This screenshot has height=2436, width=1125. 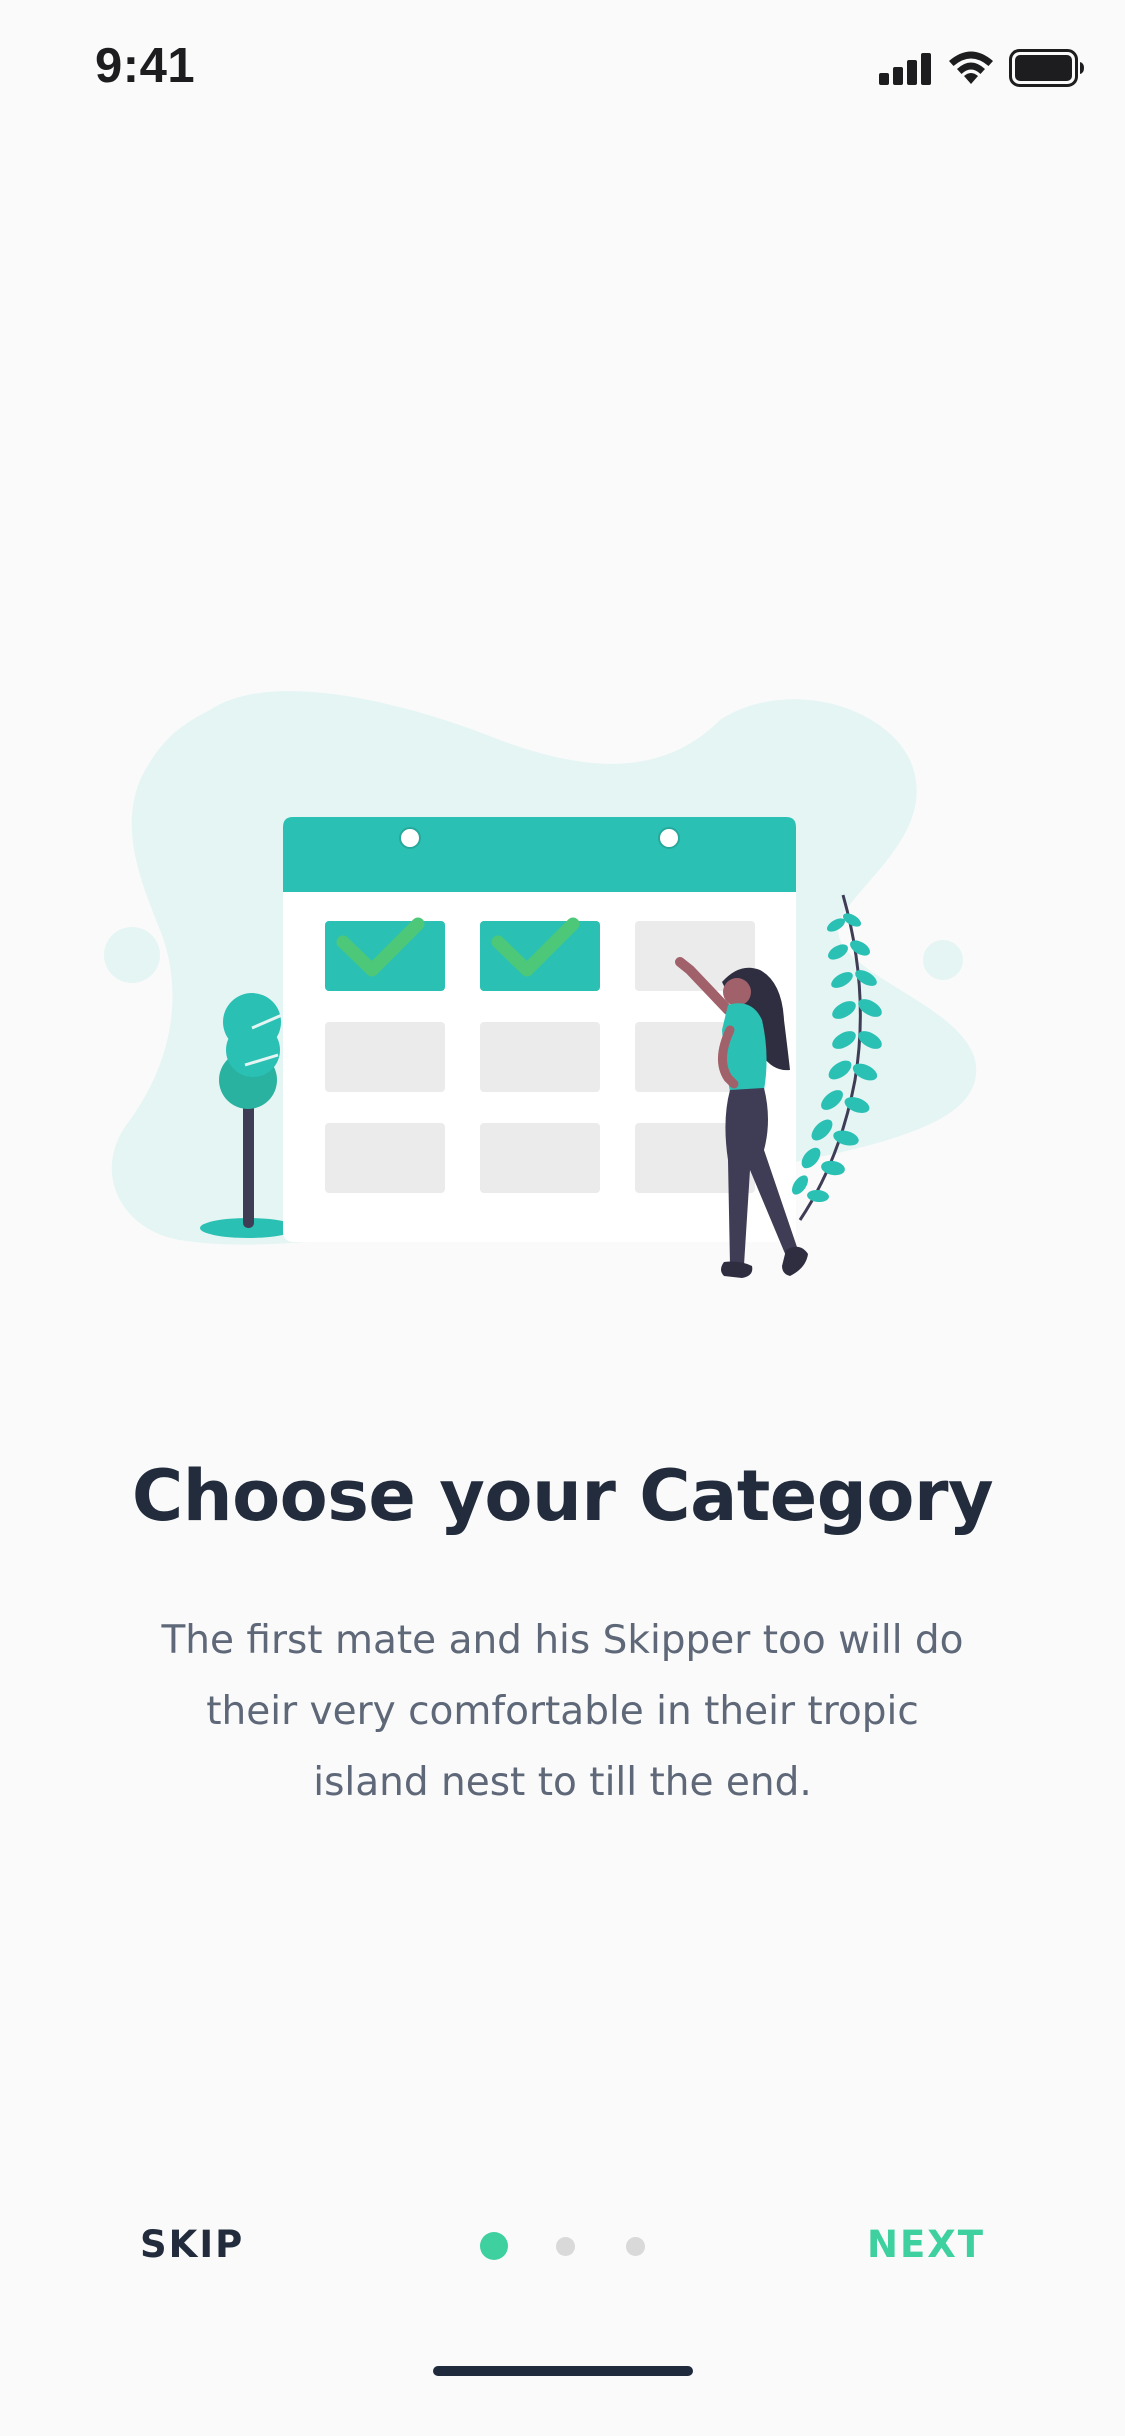 I want to click on status-icons, so click(x=982, y=68).